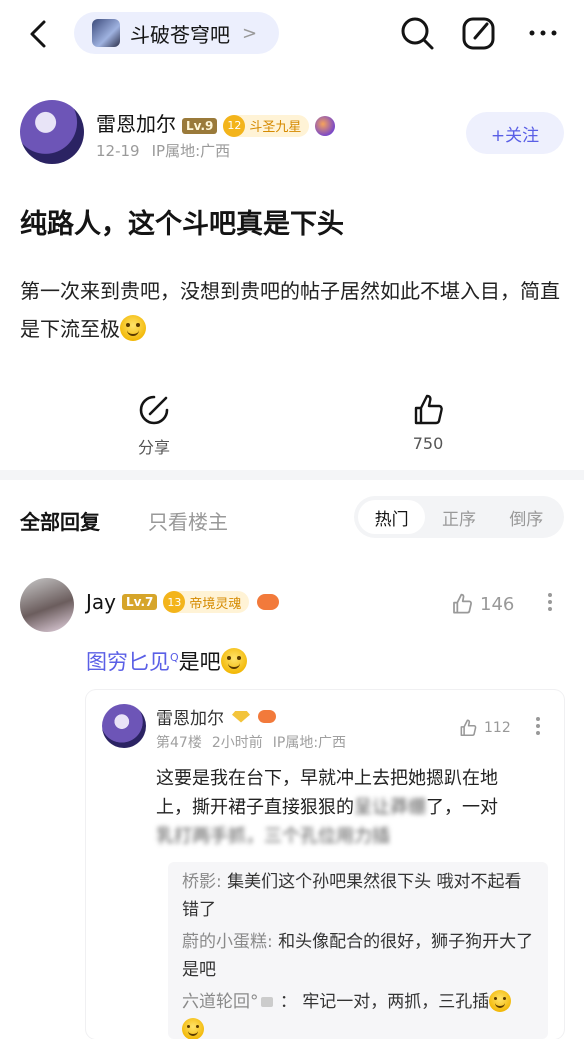 The height and width of the screenshot is (1039, 584). I want to click on forum-pill: 斗破苍穹吧 >, so click(177, 33).